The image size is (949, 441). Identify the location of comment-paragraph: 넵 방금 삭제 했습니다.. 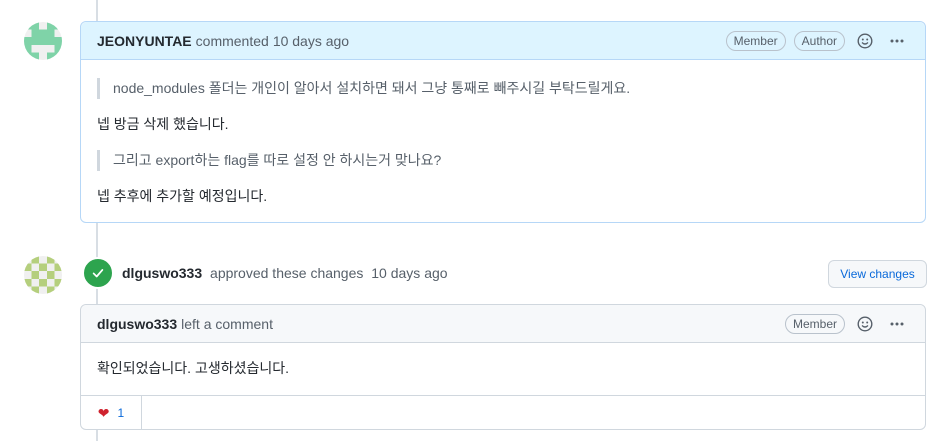
(163, 124).